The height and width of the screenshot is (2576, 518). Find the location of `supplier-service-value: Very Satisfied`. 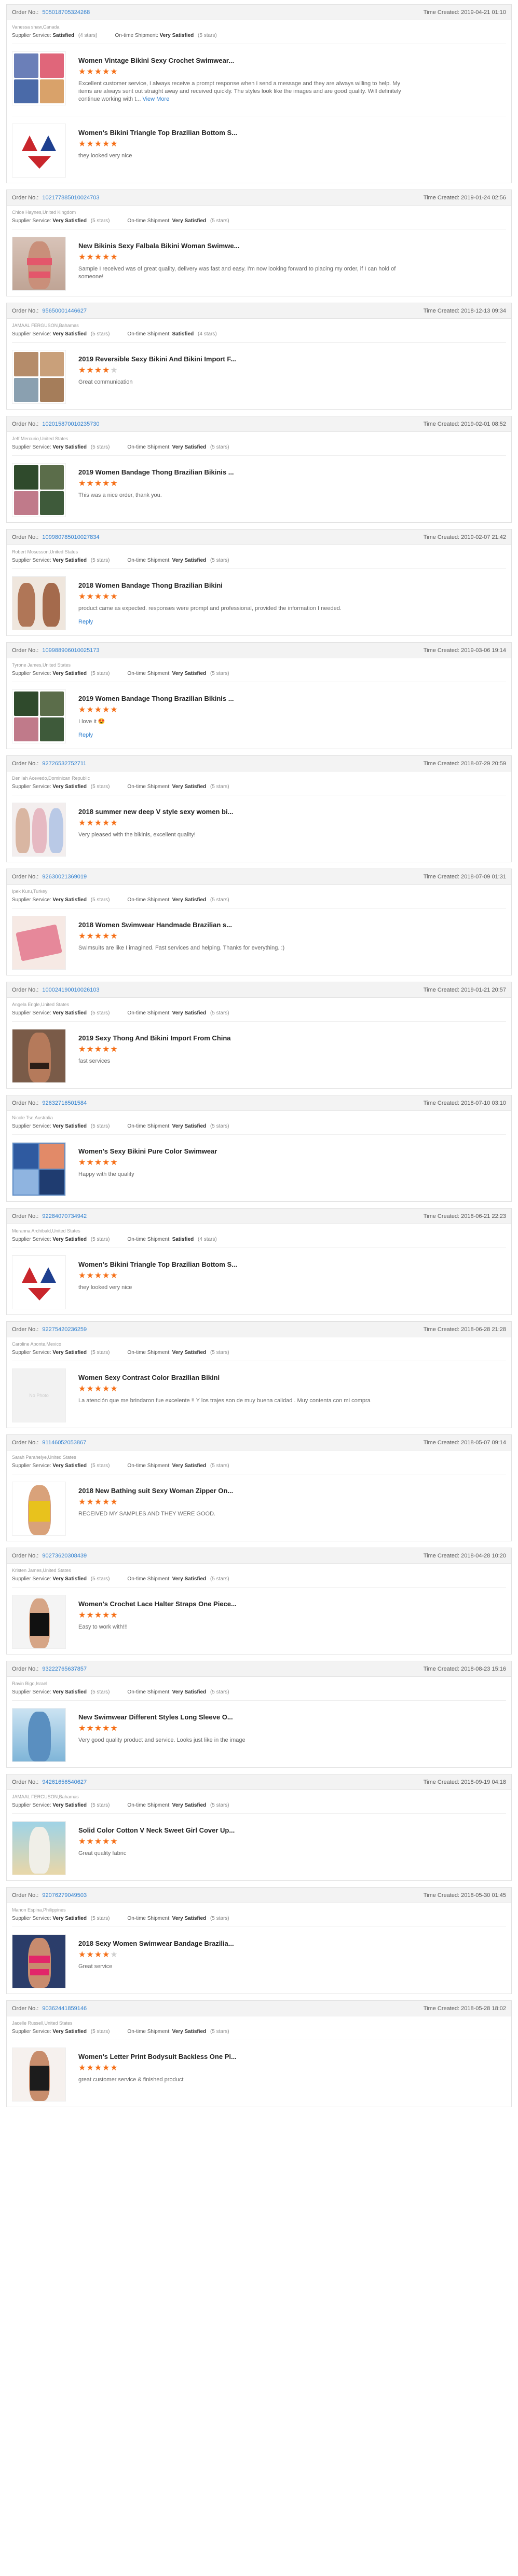

supplier-service-value: Very Satisfied is located at coordinates (69, 1126).